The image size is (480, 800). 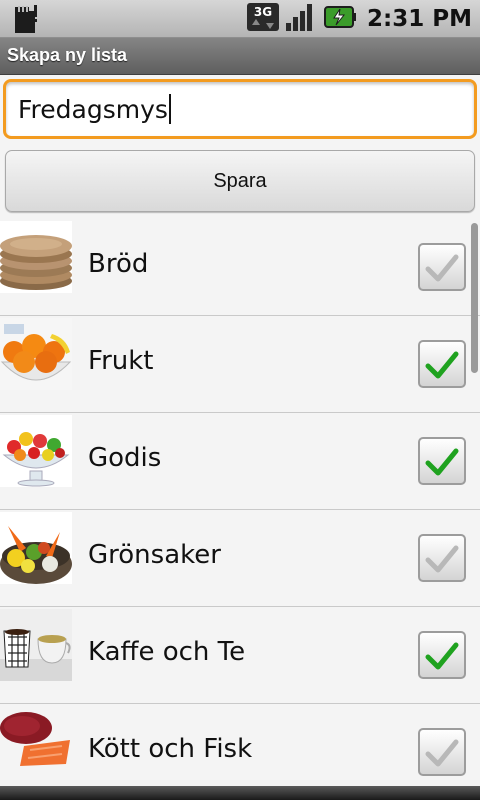 I want to click on list-item: Kött och Fisk, so click(x=240, y=745).